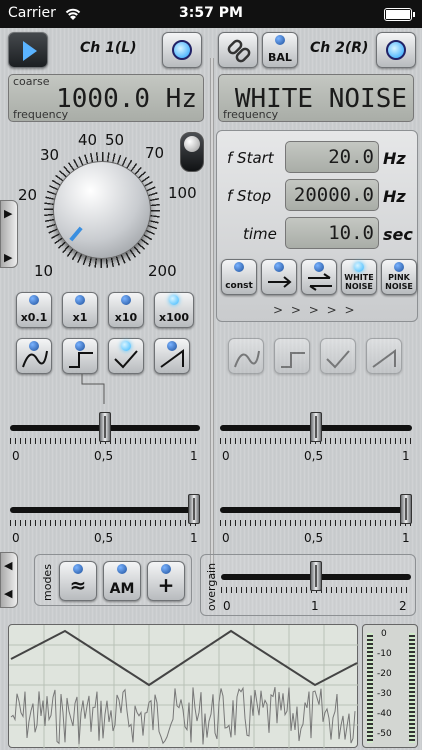 This screenshot has width=422, height=750. I want to click on ch1-output-led-icon, so click(182, 50).